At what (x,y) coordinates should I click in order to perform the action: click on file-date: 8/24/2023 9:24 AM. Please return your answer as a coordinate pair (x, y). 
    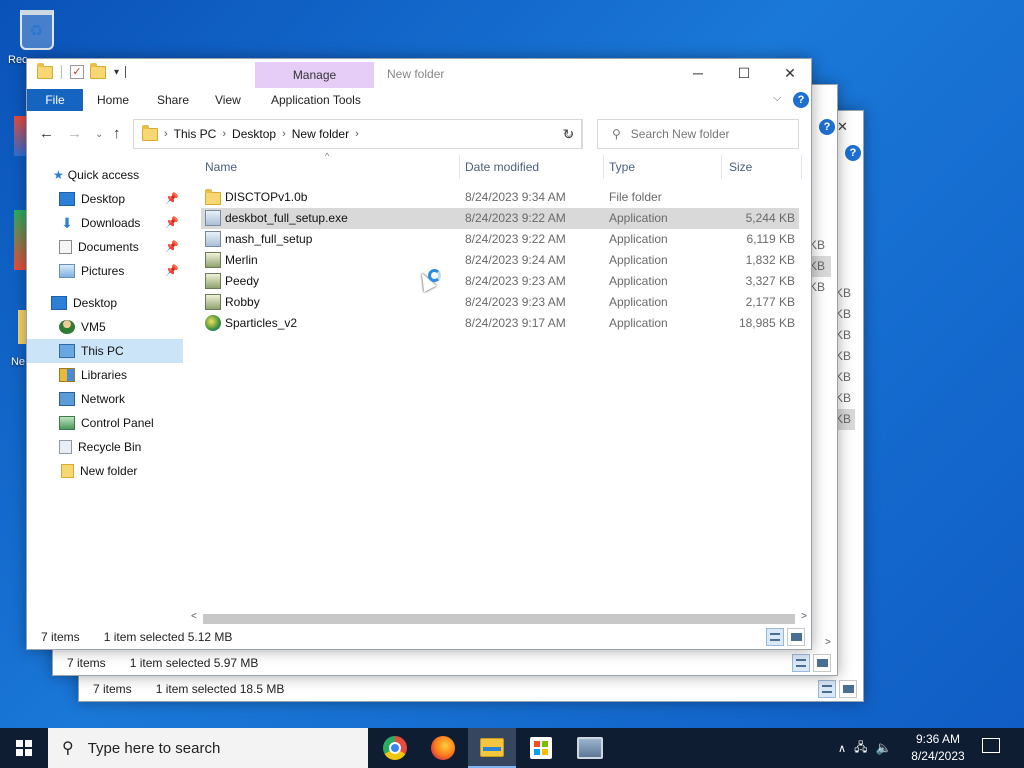
    Looking at the image, I should click on (515, 260).